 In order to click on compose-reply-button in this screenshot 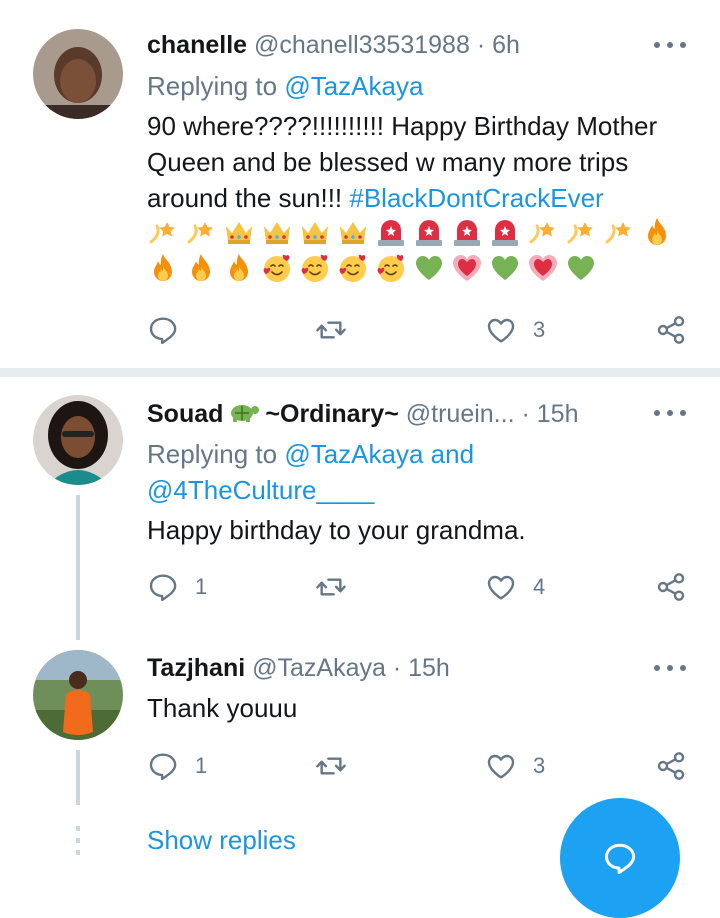, I will do `click(620, 858)`.